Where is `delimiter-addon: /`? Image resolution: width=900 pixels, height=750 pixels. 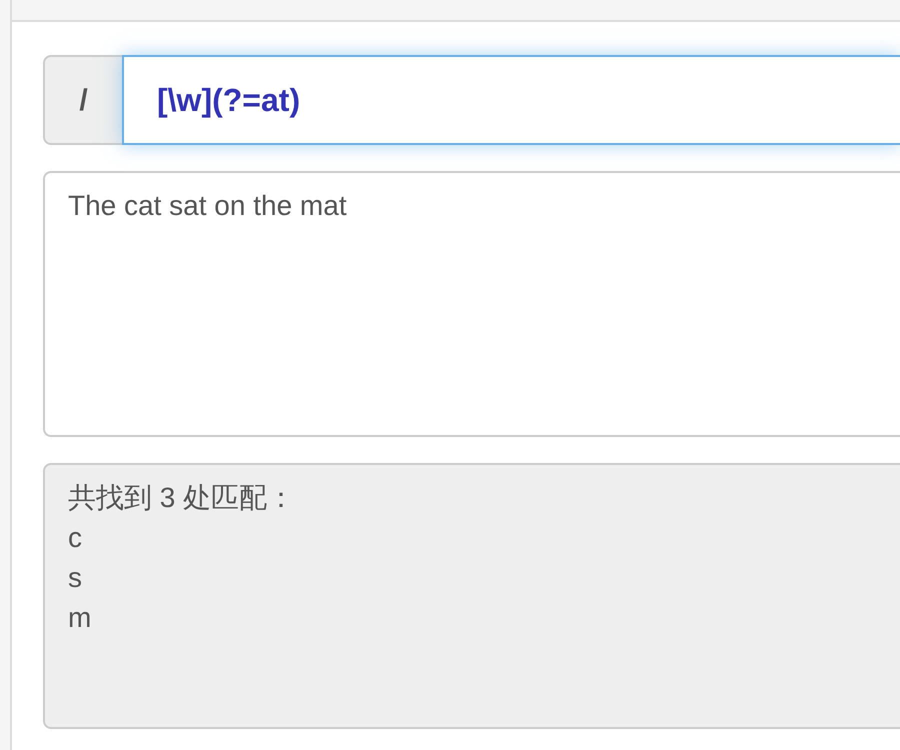 delimiter-addon: / is located at coordinates (82, 100).